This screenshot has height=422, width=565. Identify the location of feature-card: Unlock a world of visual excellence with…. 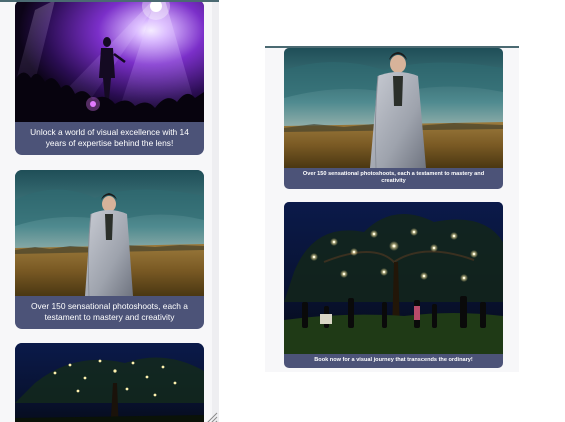
(109, 78).